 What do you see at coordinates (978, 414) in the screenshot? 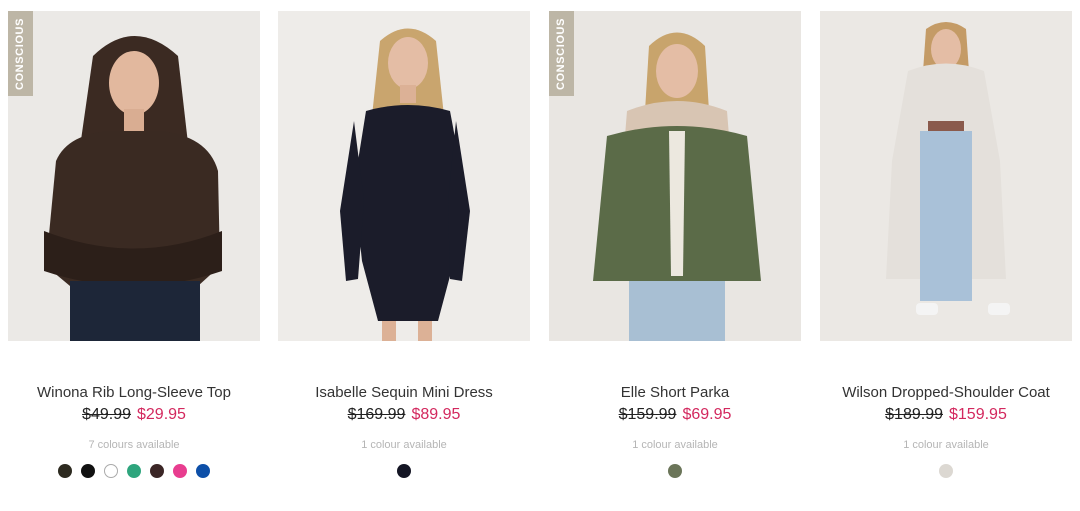
I see `sale-price: $159.95` at bounding box center [978, 414].